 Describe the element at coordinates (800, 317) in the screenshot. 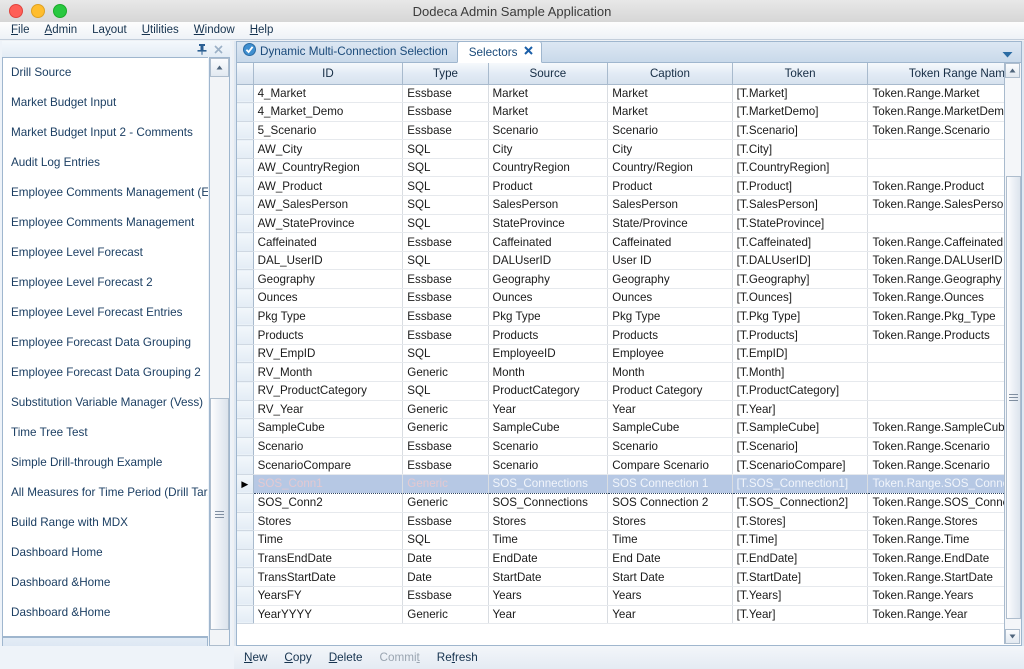

I see `table-cell: [T.Pkg Type]` at that location.